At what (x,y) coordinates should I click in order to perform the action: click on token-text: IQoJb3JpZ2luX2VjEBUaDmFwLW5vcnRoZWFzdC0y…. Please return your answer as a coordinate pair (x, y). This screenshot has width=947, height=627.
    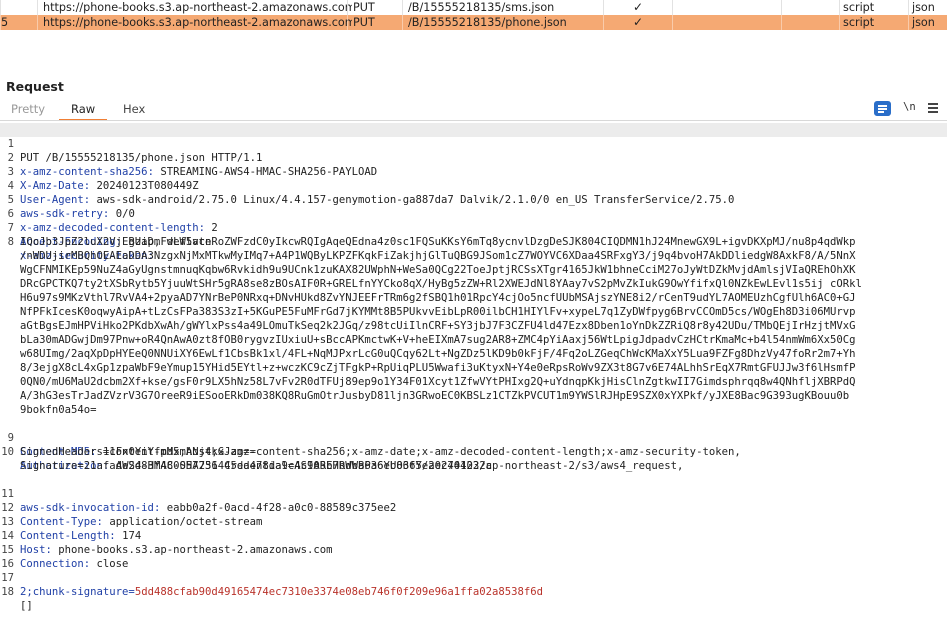
    Looking at the image, I should click on (438, 242).